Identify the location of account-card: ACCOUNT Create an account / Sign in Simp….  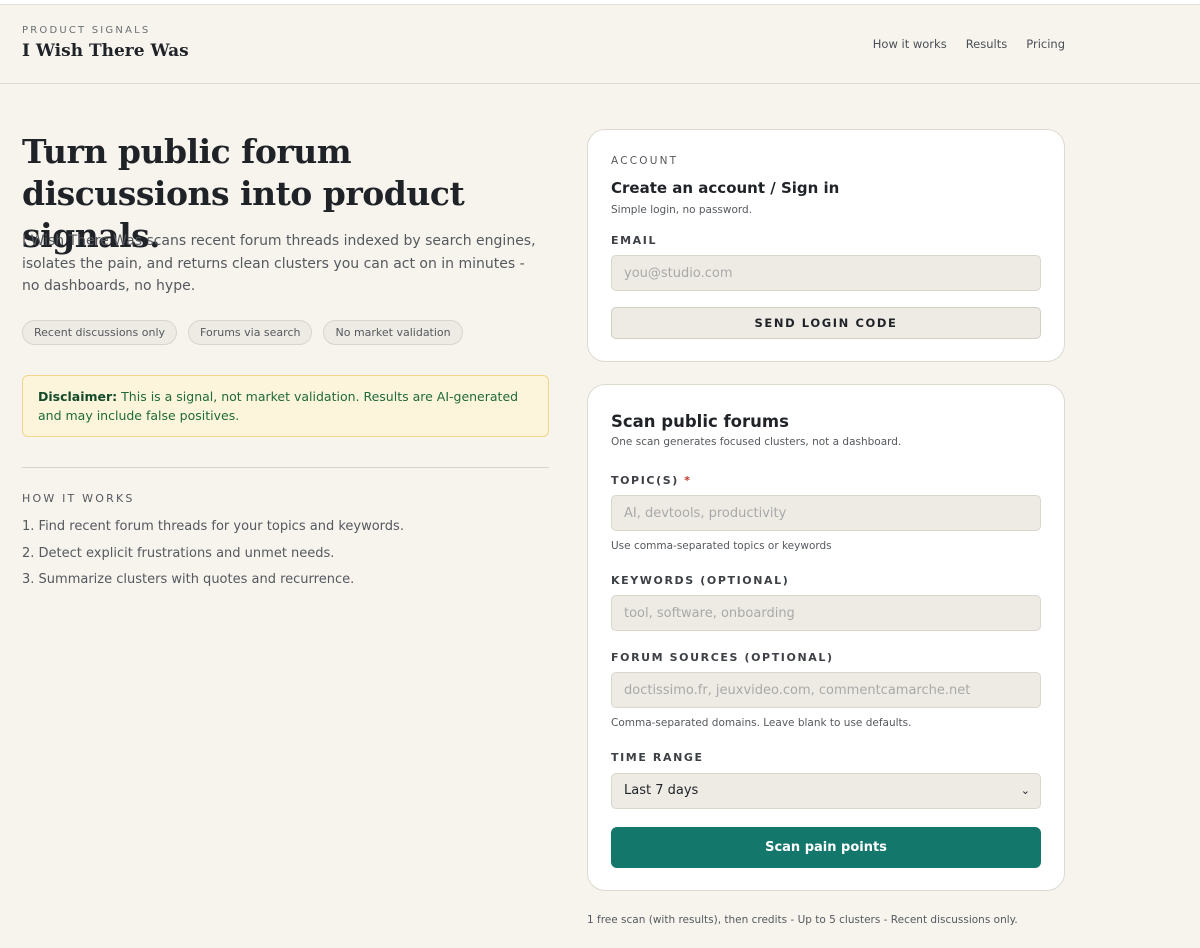
(826, 245).